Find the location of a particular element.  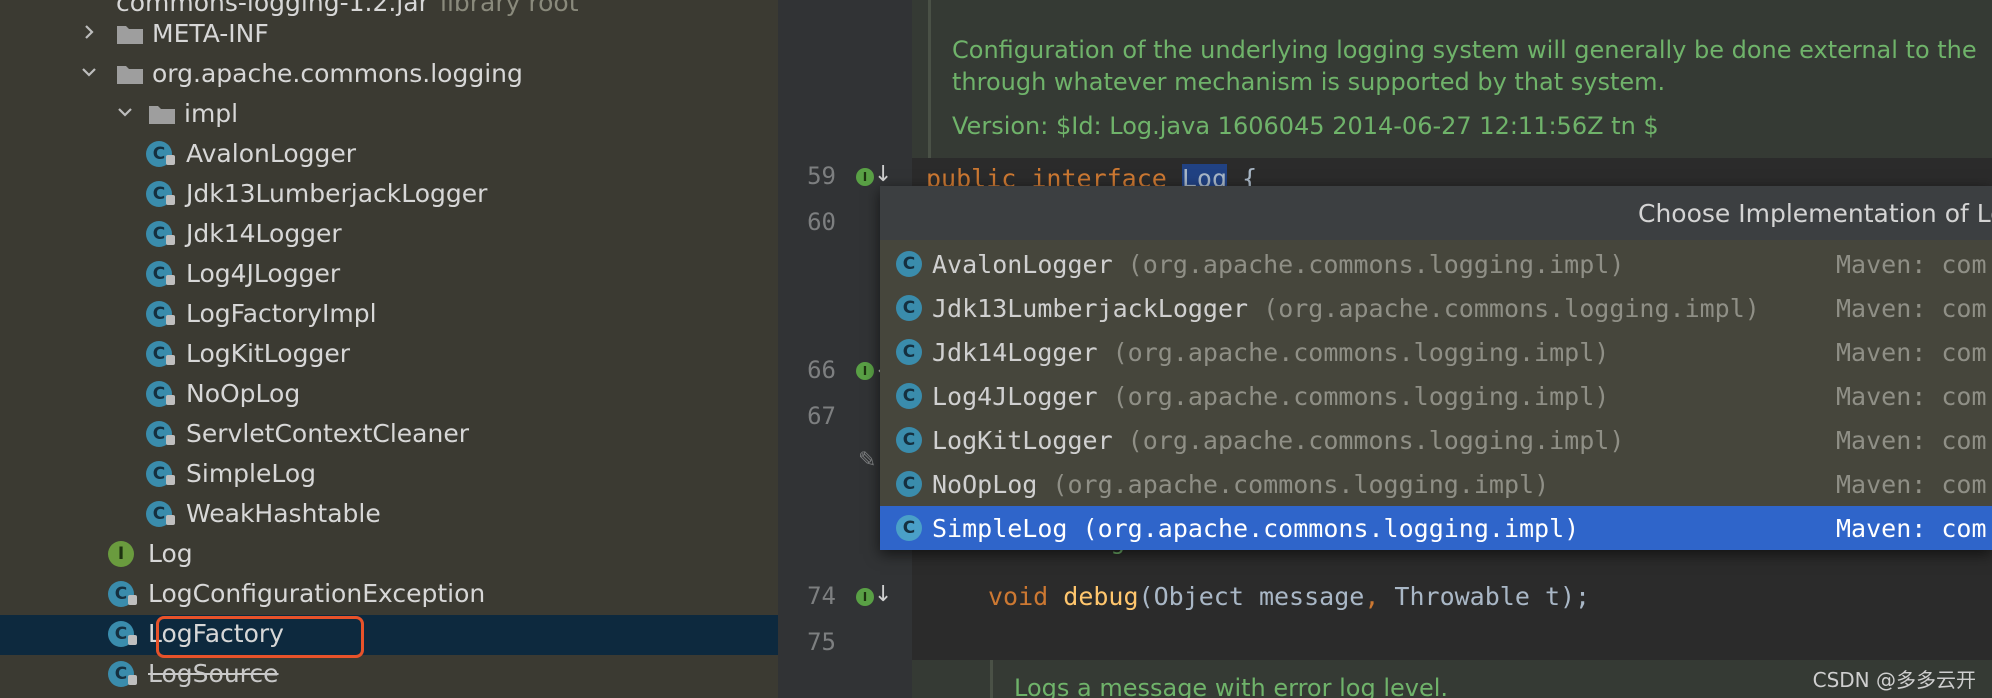

tree-row-logconfigurationexception: C LogConfigurationException is located at coordinates (389, 595).